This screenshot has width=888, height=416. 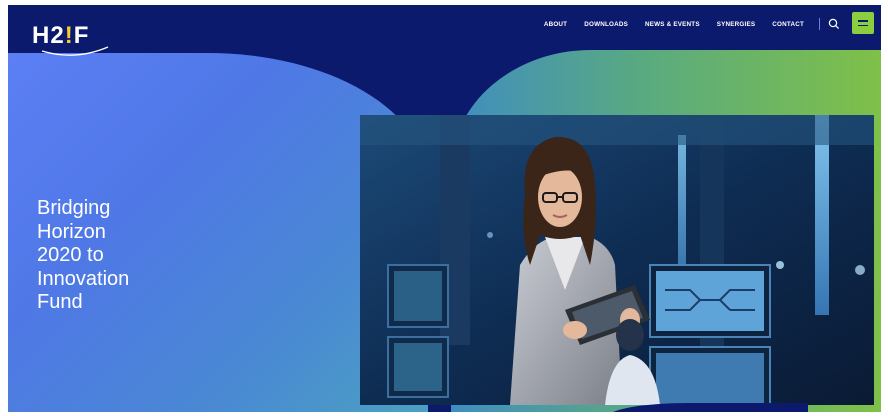 What do you see at coordinates (555, 24) in the screenshot?
I see `nav-about: ABOUT` at bounding box center [555, 24].